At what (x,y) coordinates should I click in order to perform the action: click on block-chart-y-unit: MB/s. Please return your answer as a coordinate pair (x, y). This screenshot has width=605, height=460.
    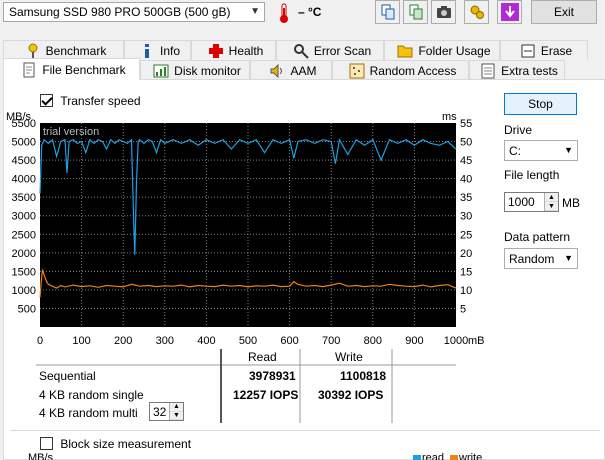
    Looking at the image, I should click on (41, 456).